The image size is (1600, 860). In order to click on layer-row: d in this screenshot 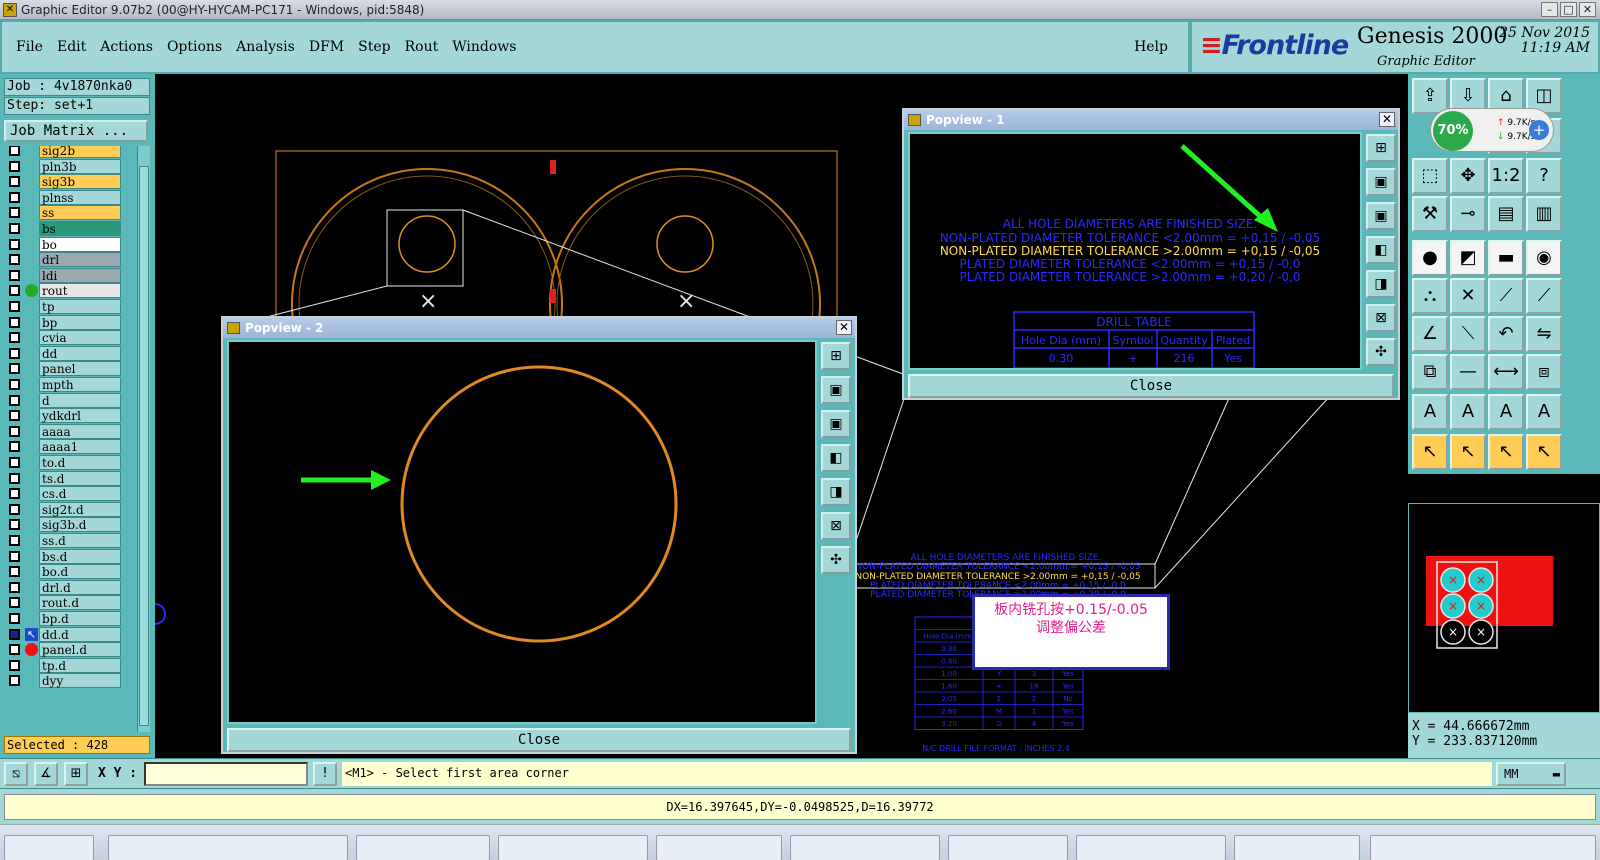, I will do `click(70, 400)`.